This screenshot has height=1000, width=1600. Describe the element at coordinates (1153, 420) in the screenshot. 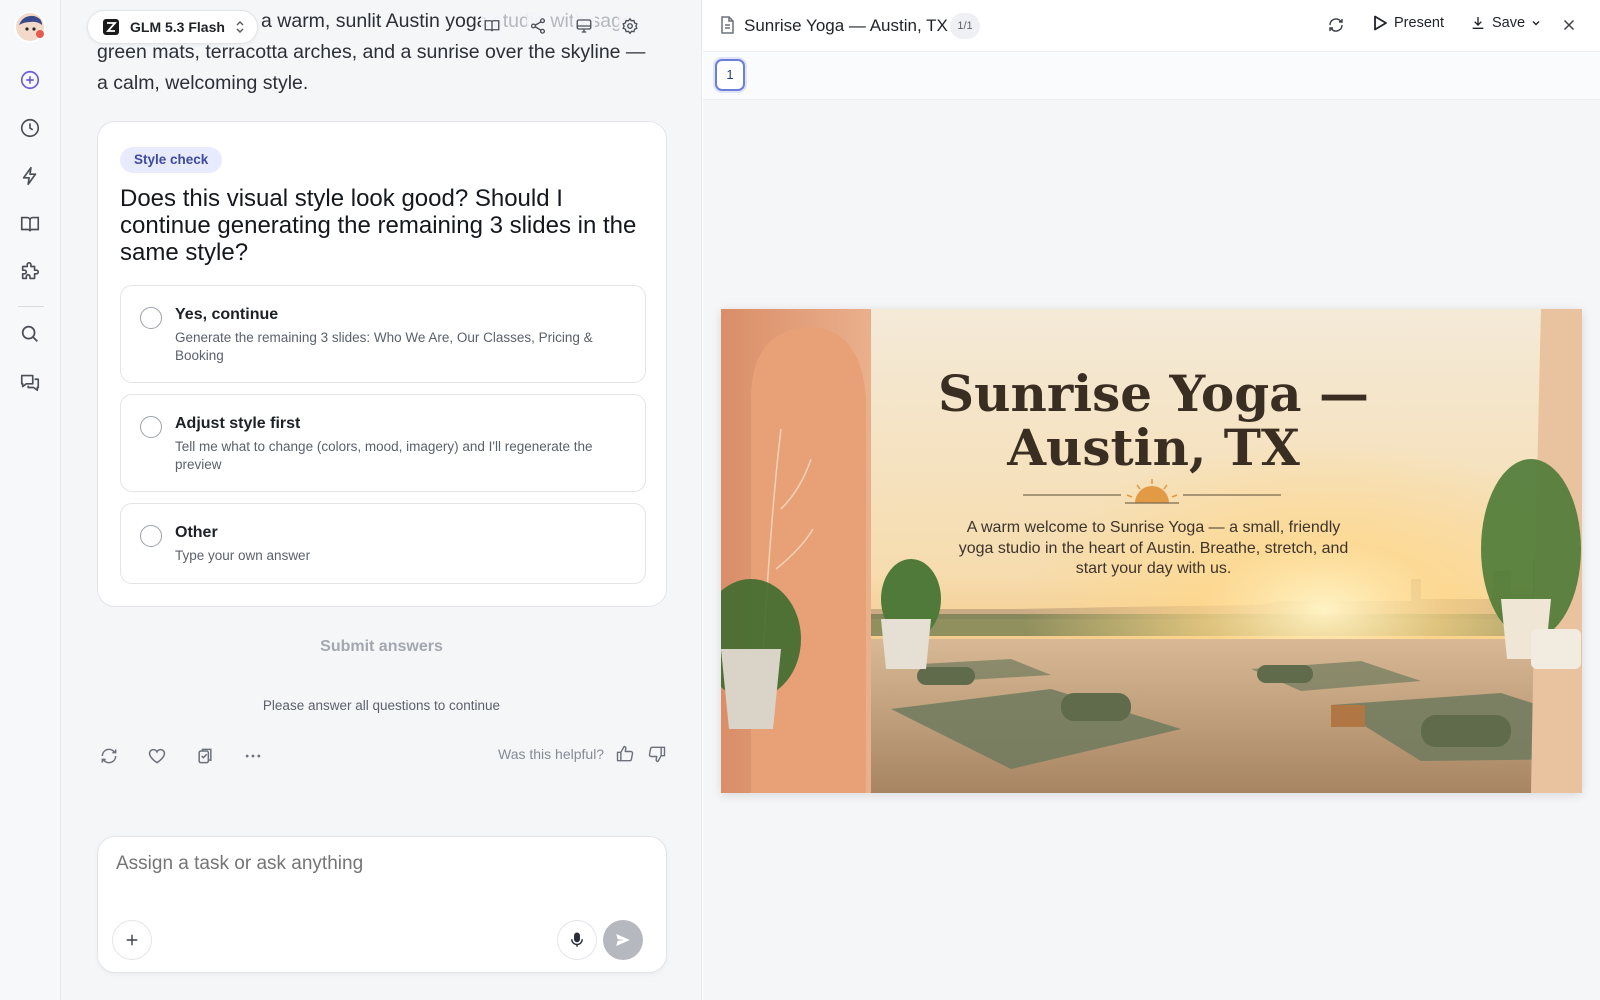

I see `slide-title: Sunrise Yoga — Austin, TX` at that location.